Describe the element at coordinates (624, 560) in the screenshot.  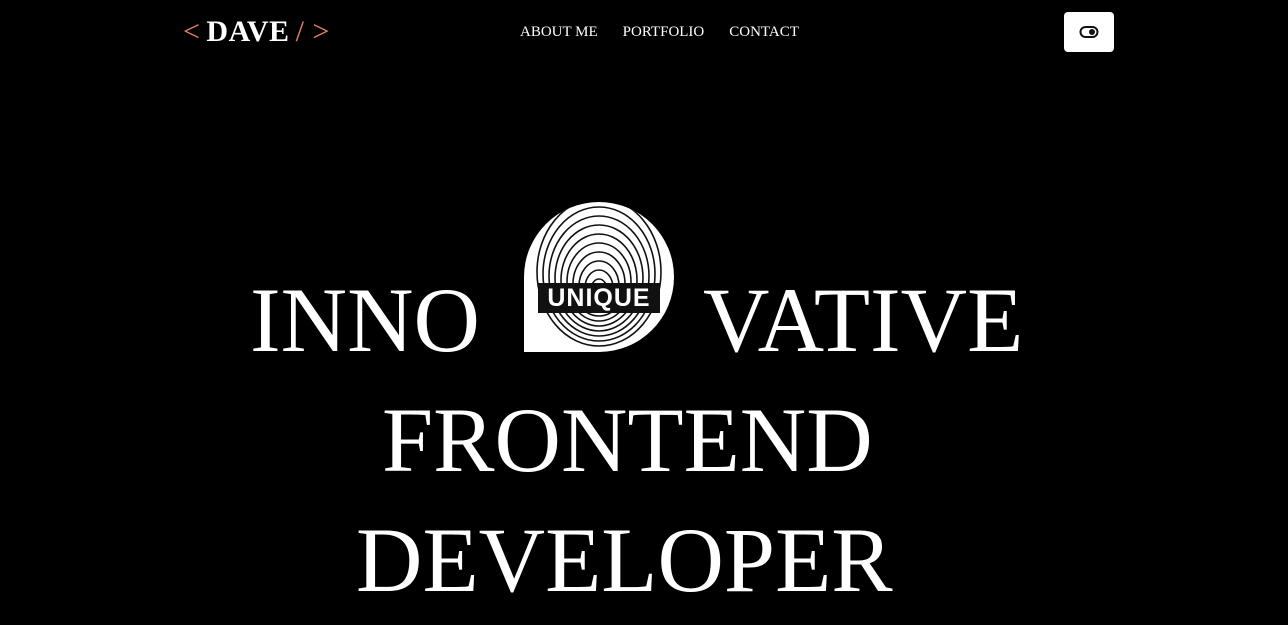
I see `hero-word-developer: DEVELOPER` at that location.